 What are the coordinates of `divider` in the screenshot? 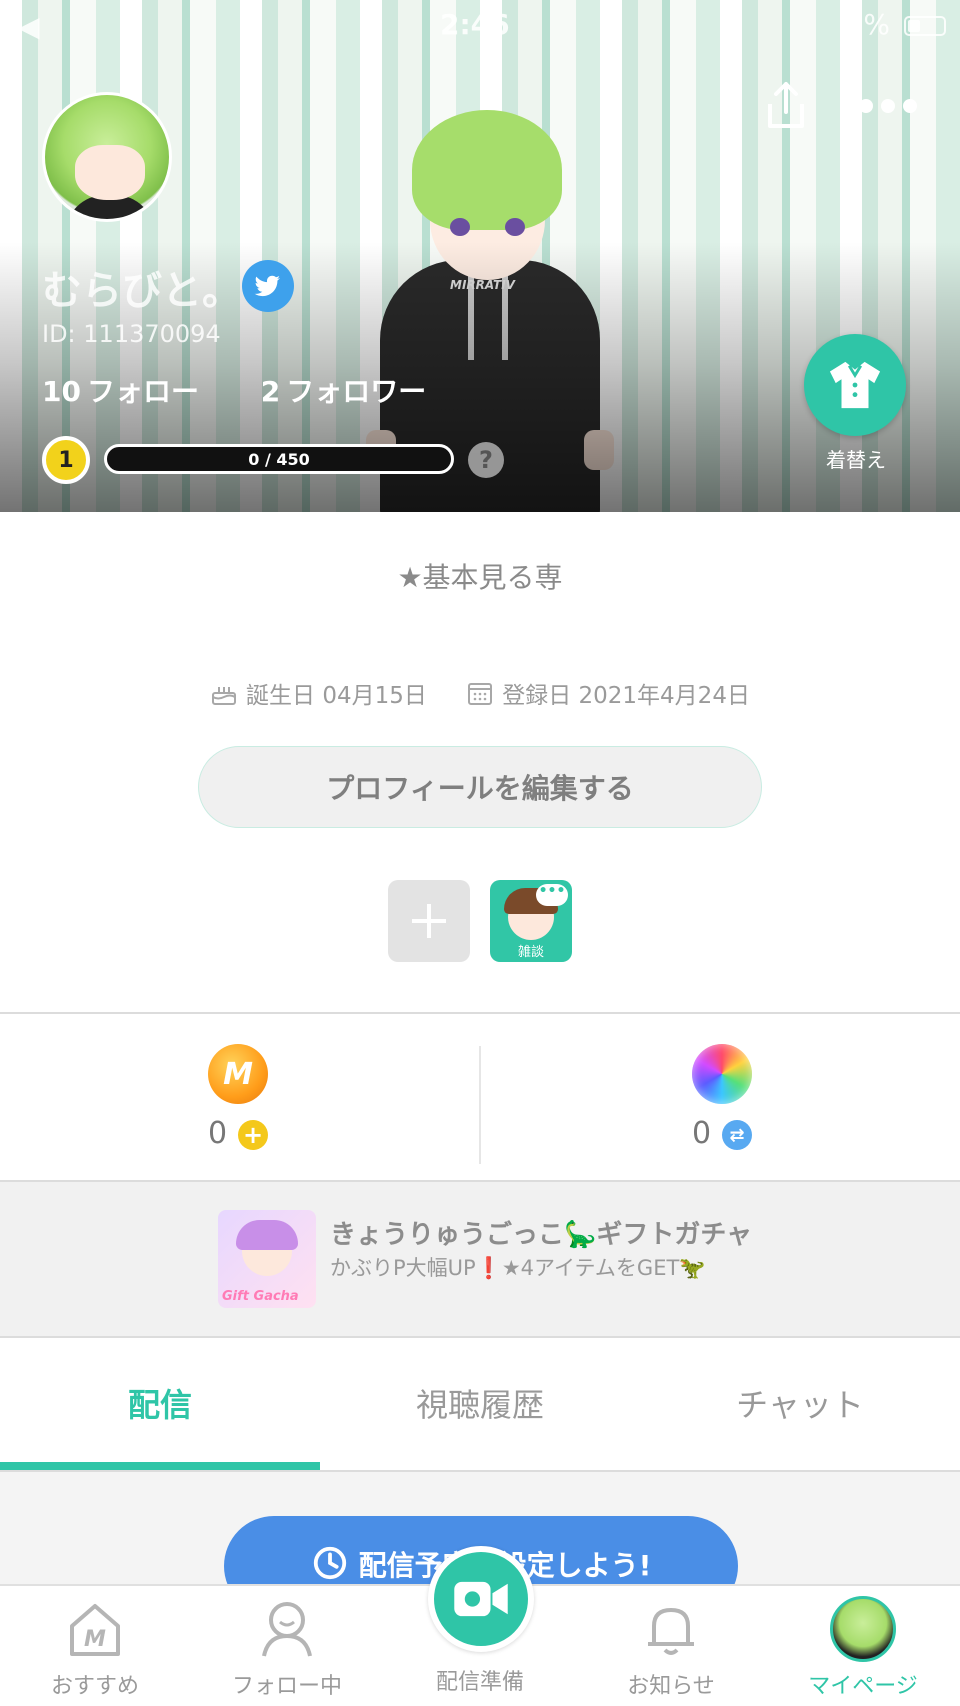 It's located at (480, 1013).